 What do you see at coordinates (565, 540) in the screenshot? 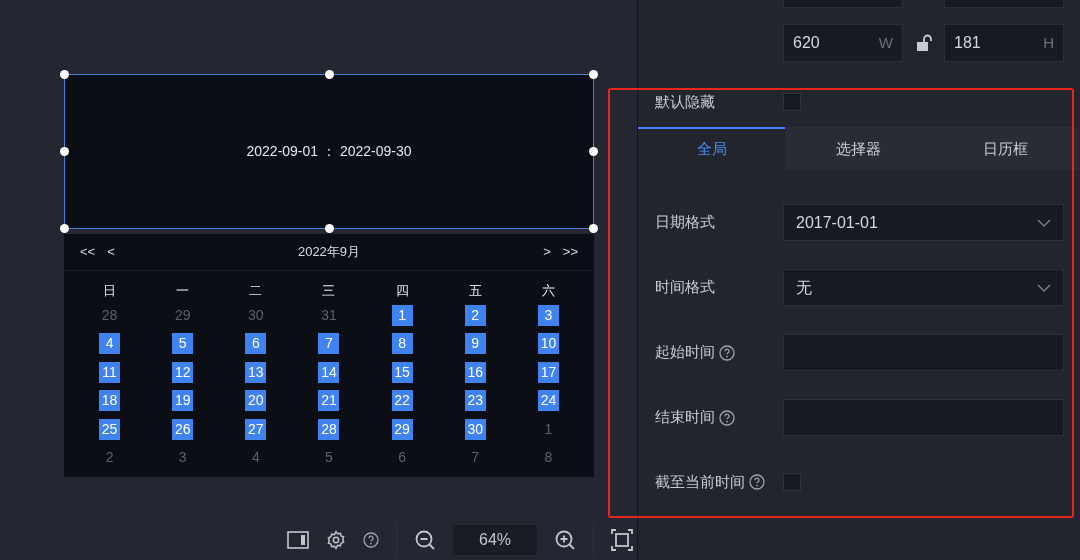
I see `zoom-in-icon` at bounding box center [565, 540].